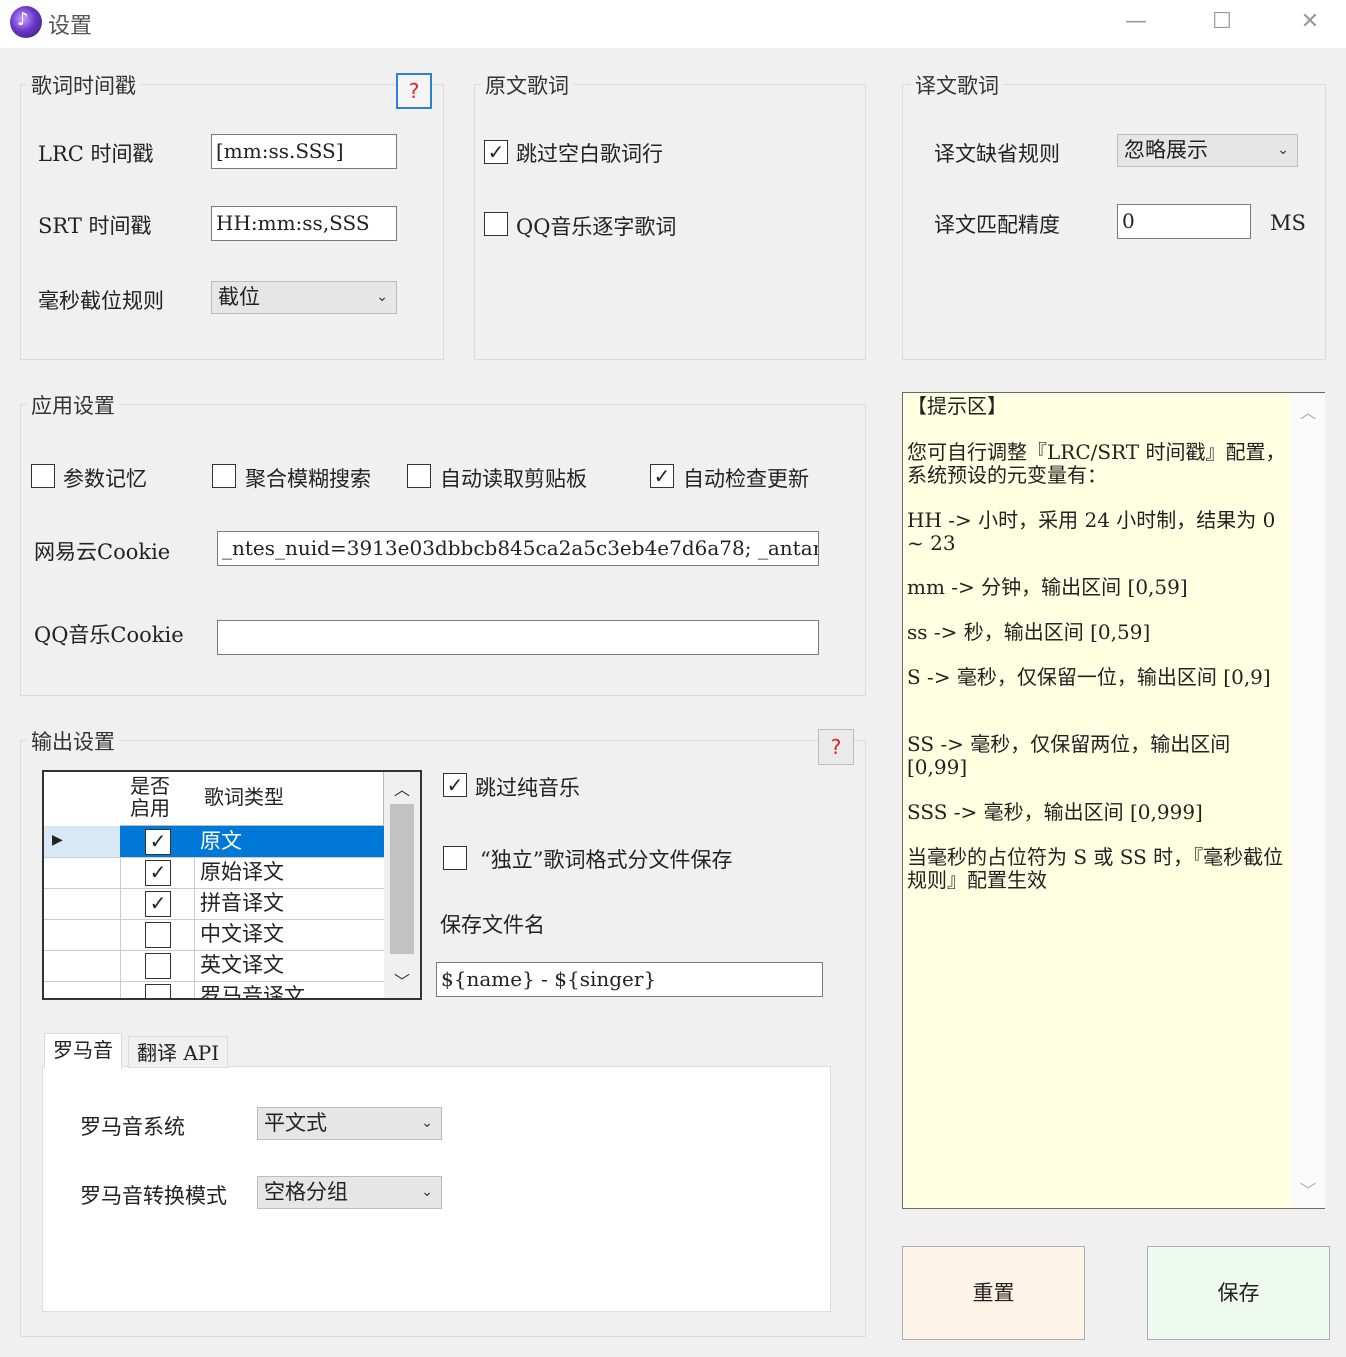 The width and height of the screenshot is (1346, 1357). Describe the element at coordinates (518, 637) in the screenshot. I see `qq-cookie-input` at that location.